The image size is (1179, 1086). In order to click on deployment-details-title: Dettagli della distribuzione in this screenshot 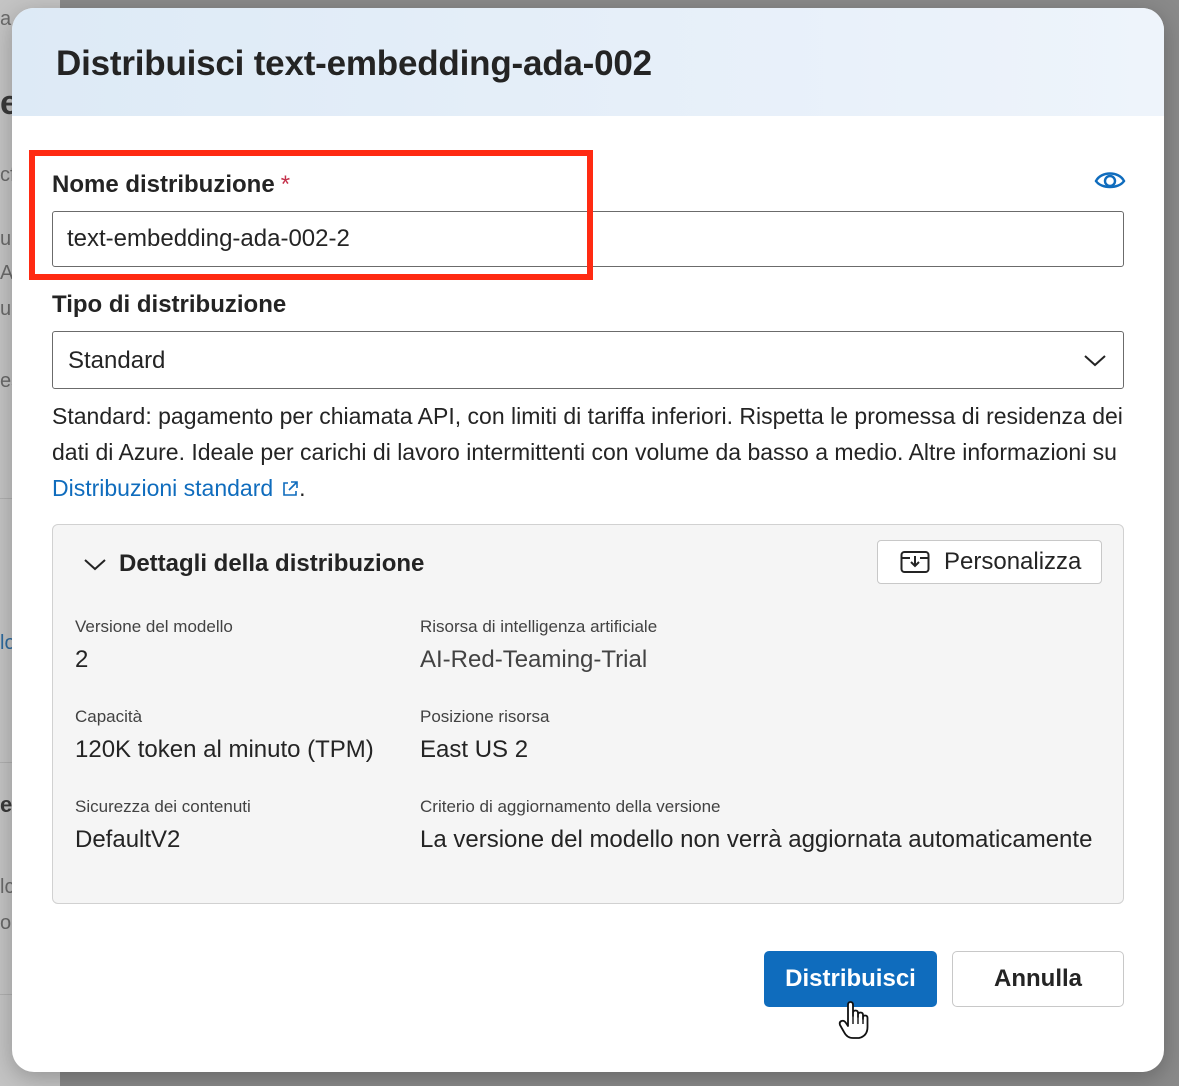, I will do `click(272, 563)`.